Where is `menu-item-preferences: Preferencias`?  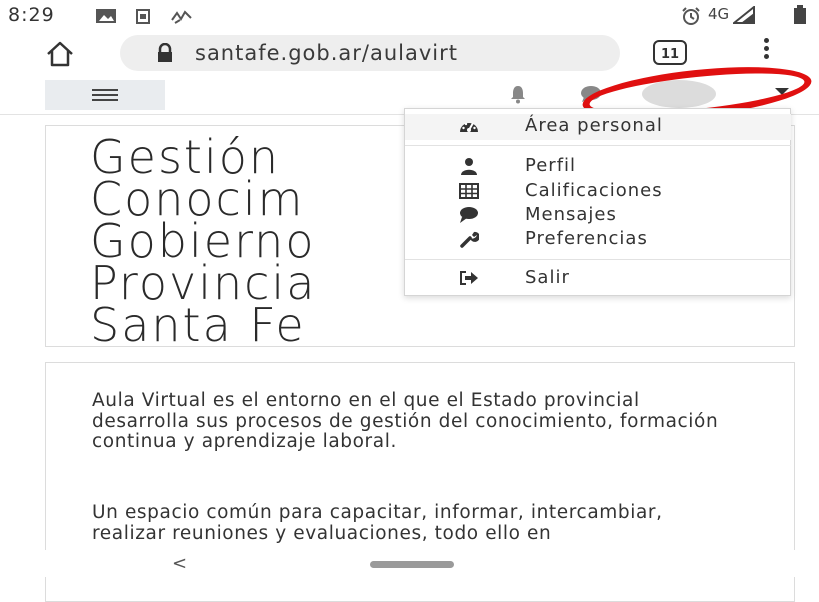
menu-item-preferences: Preferencias is located at coordinates (598, 240).